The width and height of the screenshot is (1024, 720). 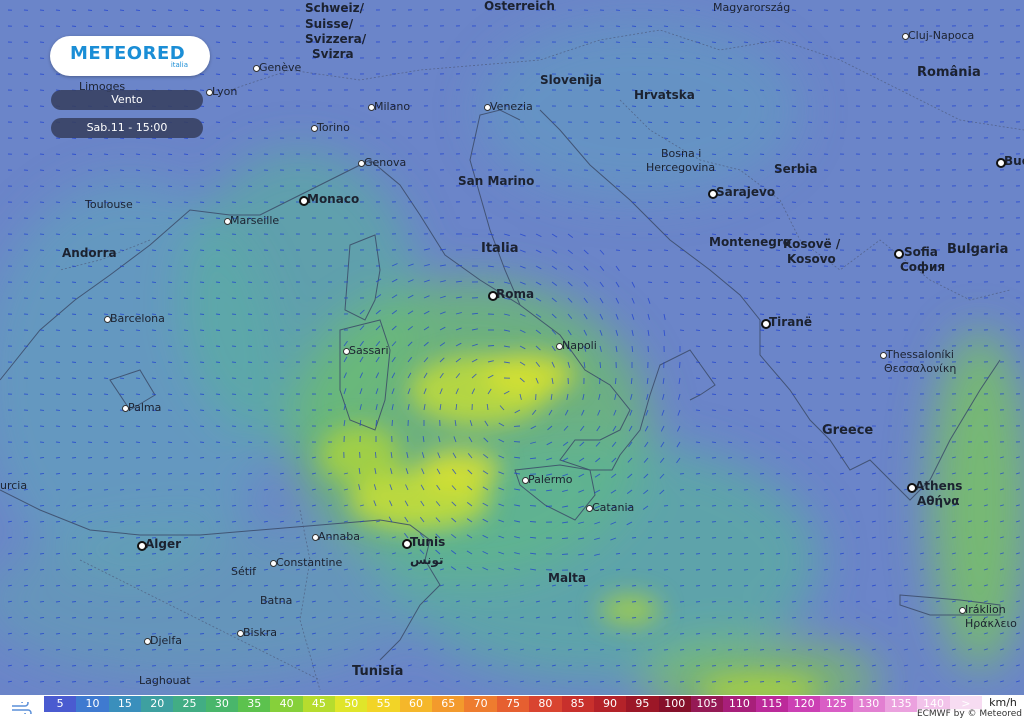 What do you see at coordinates (790, 322) in the screenshot?
I see `place-label: Tiranë` at bounding box center [790, 322].